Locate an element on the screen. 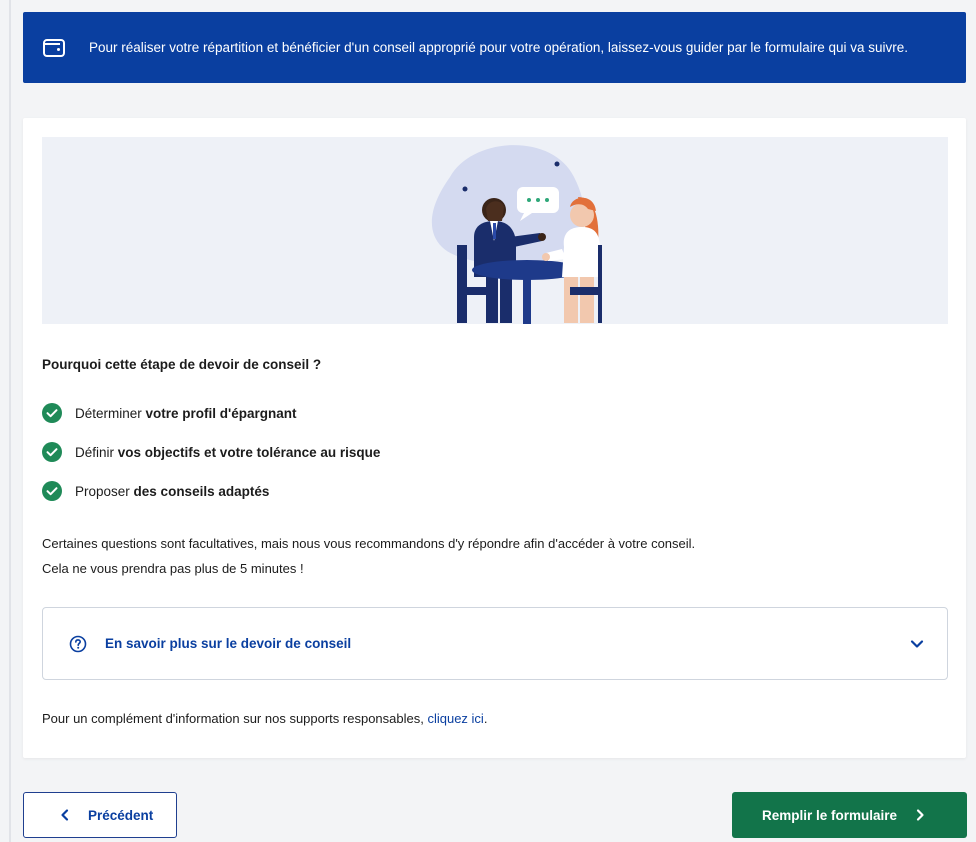 This screenshot has width=976, height=842. checklist-item-bold: votre profil d'épargnant is located at coordinates (221, 413).